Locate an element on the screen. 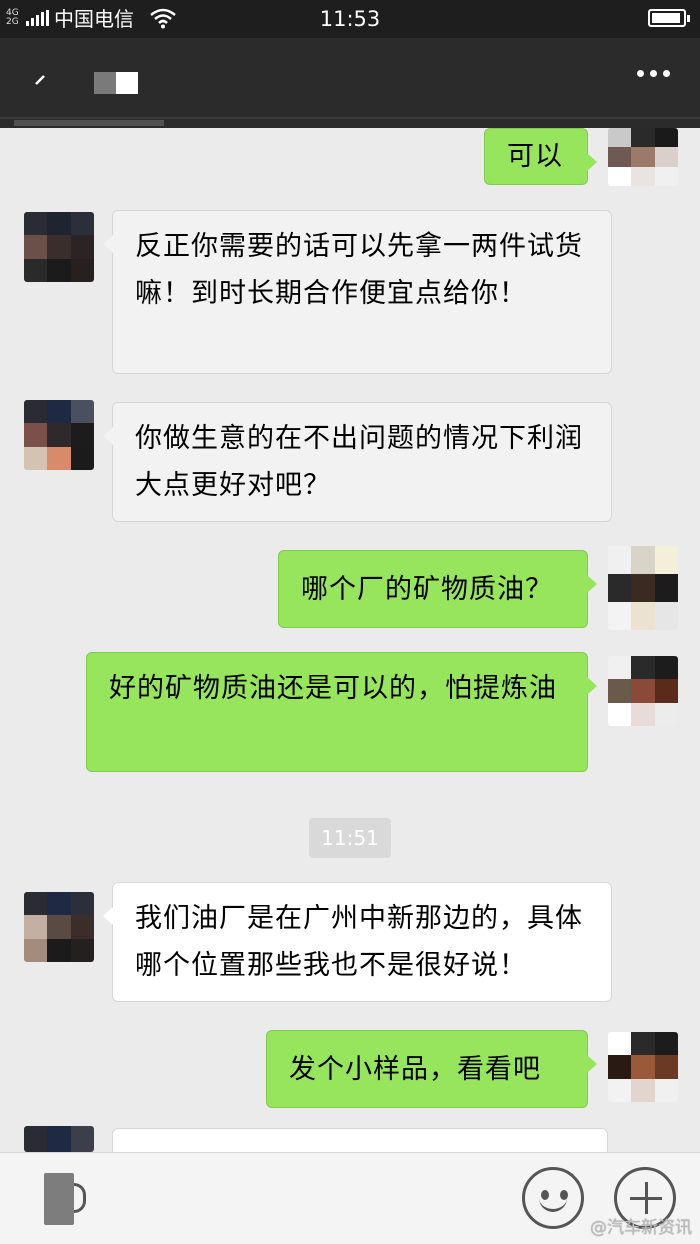  message-text: 你做生意的在不出问题的情况下利润大点更好对吧？ is located at coordinates (359, 462).